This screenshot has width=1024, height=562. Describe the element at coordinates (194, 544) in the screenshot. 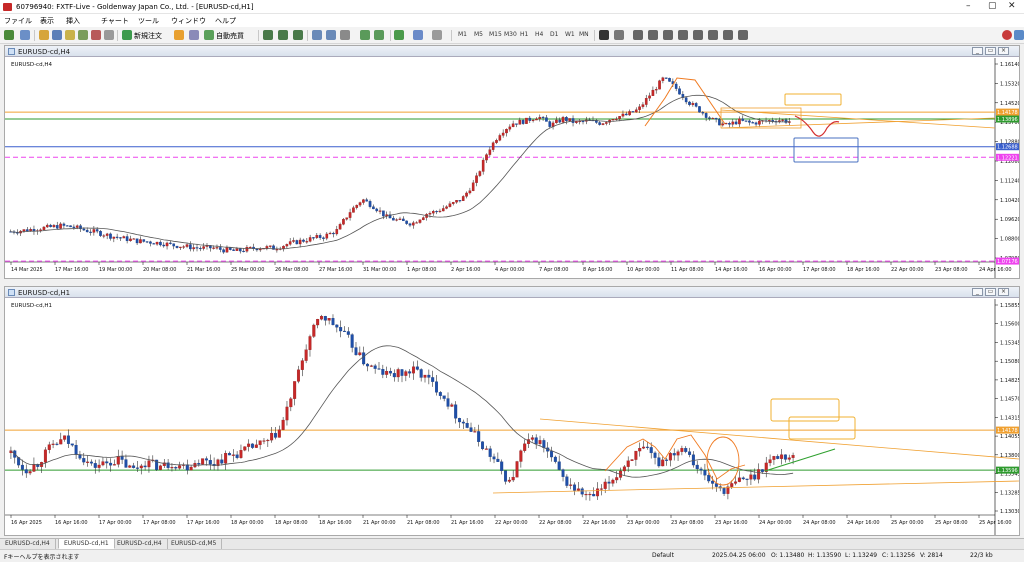

I see `tab-eurusd-m5: EURUSD-cd,M5` at that location.